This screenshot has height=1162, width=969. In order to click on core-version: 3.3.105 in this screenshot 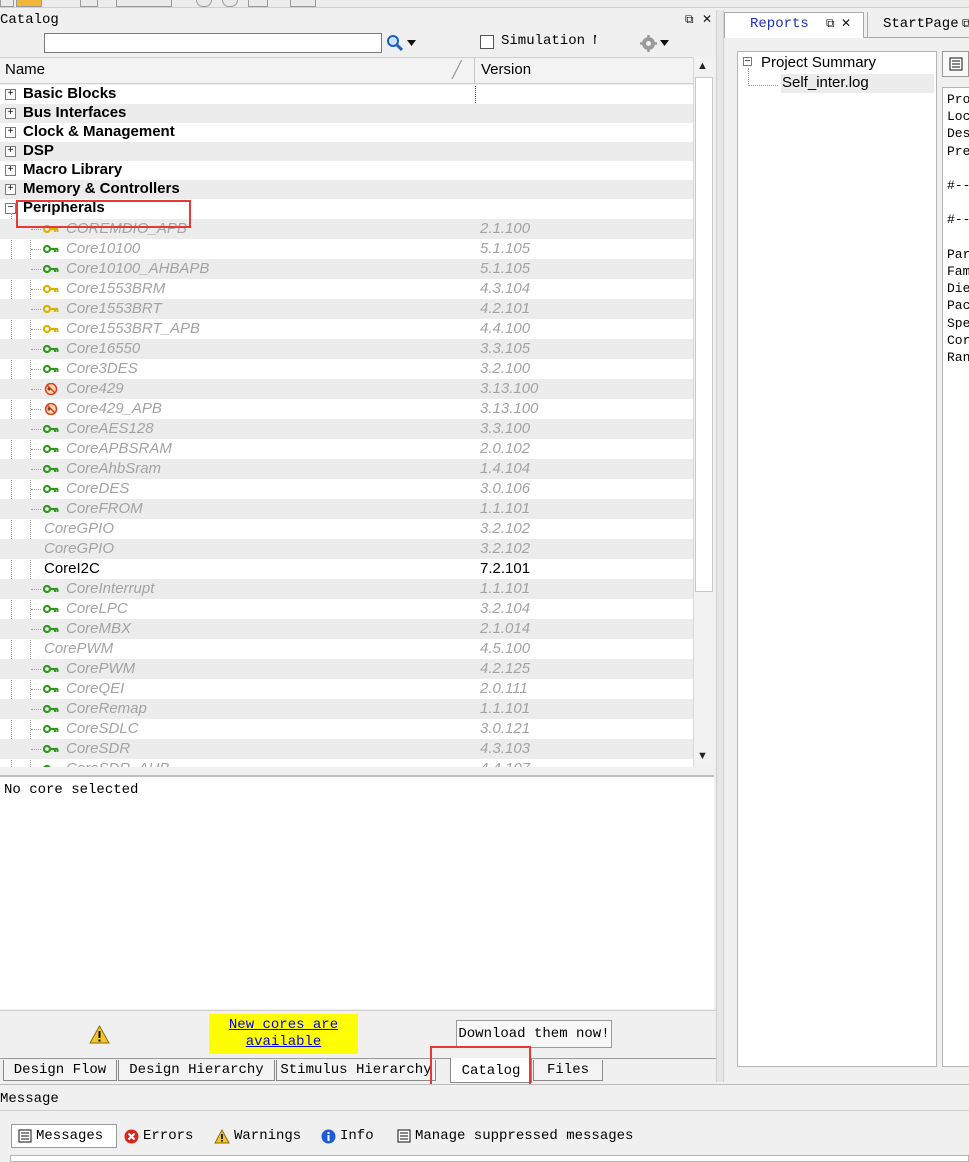, I will do `click(505, 348)`.